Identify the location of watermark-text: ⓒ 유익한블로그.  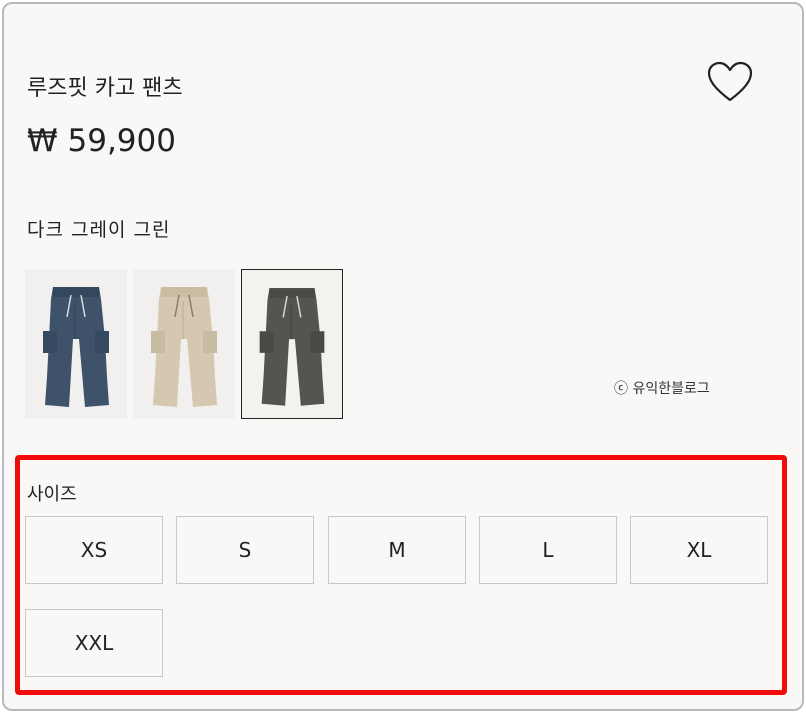
(662, 389).